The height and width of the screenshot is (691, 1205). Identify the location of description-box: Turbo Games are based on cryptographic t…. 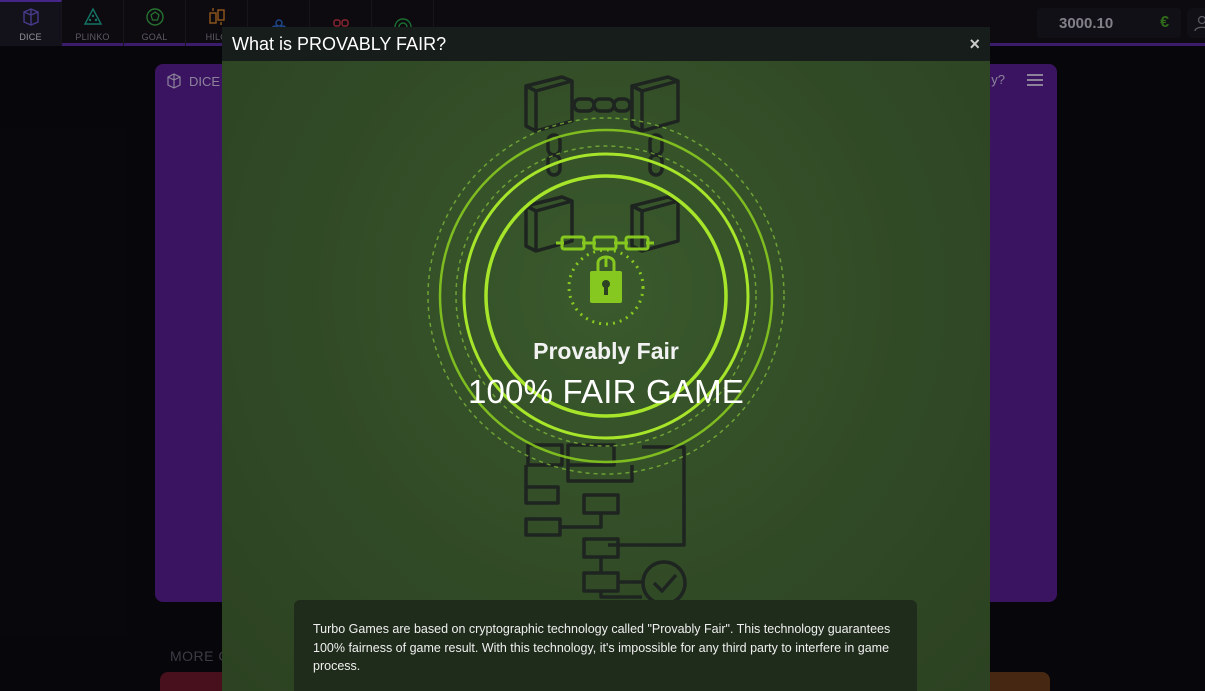
(605, 645).